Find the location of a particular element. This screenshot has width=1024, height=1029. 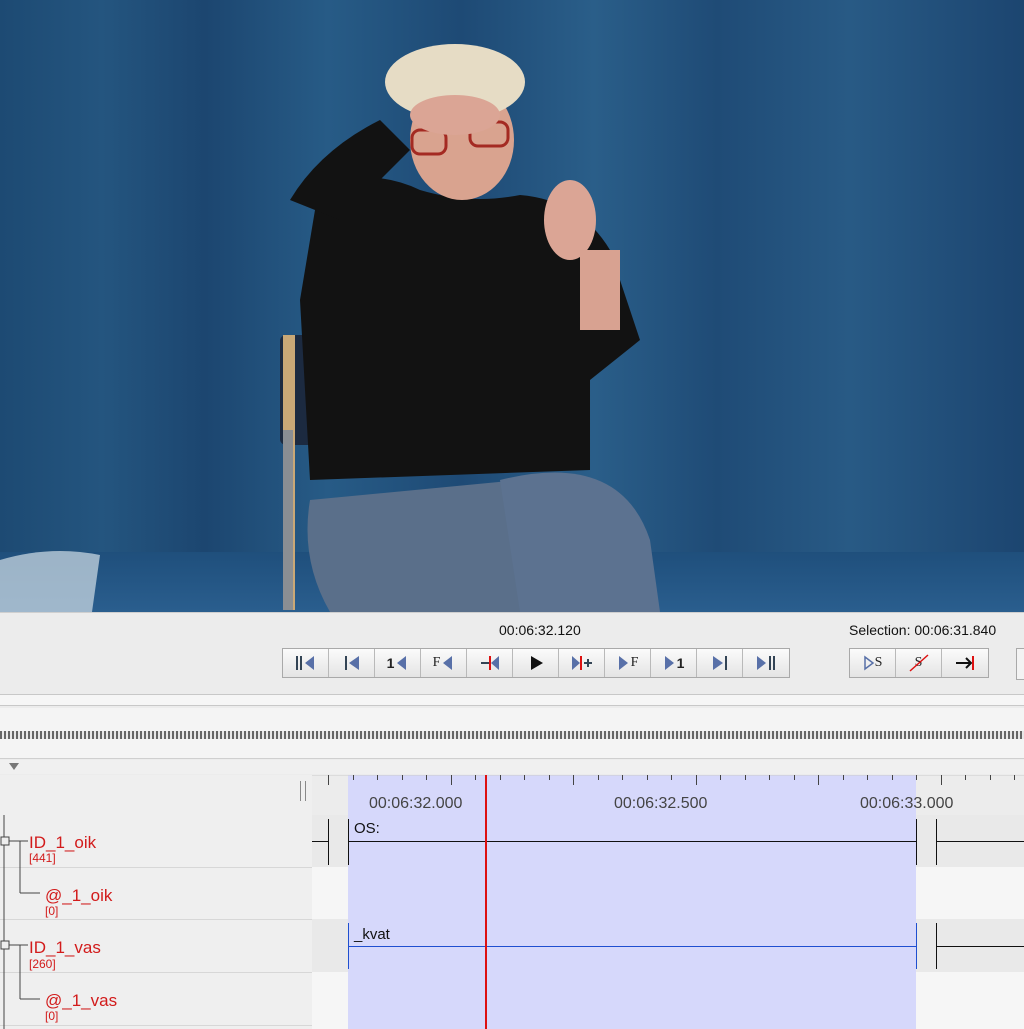

selection-mode-icon is located at coordinates (965, 663).